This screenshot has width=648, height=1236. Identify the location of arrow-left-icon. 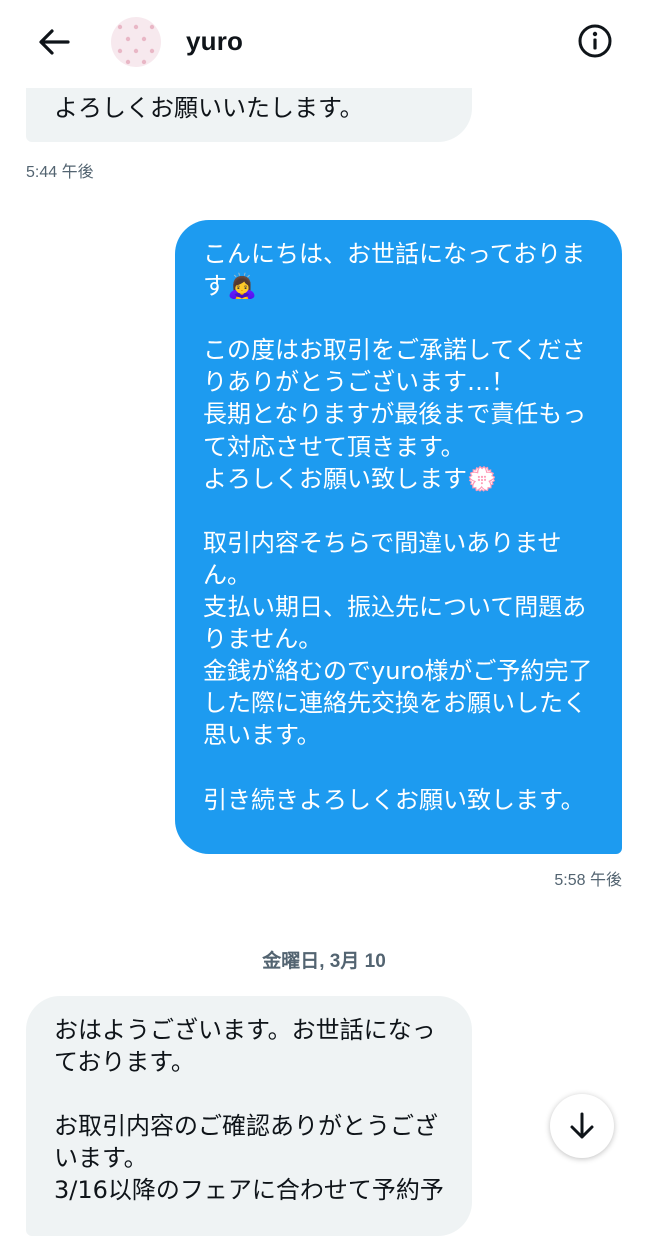
(54, 42).